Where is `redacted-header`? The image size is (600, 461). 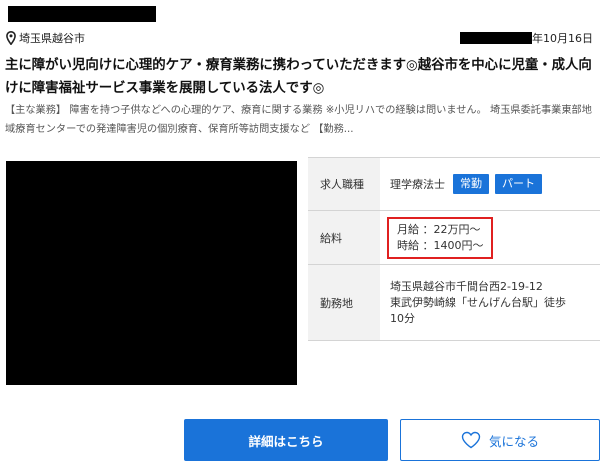
redacted-header is located at coordinates (82, 14).